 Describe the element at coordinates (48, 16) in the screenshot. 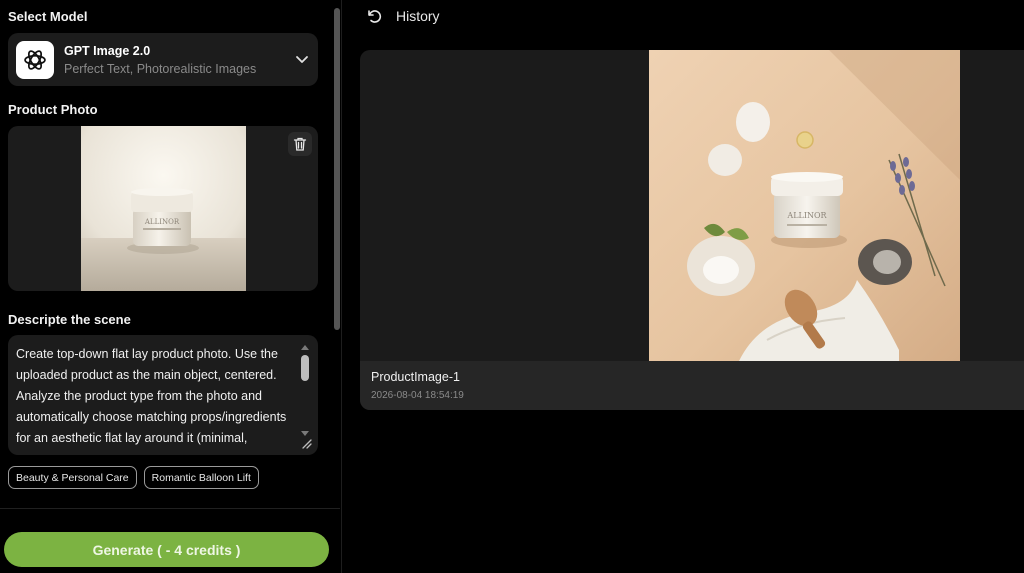

I see `select-model-label: Select Model` at that location.